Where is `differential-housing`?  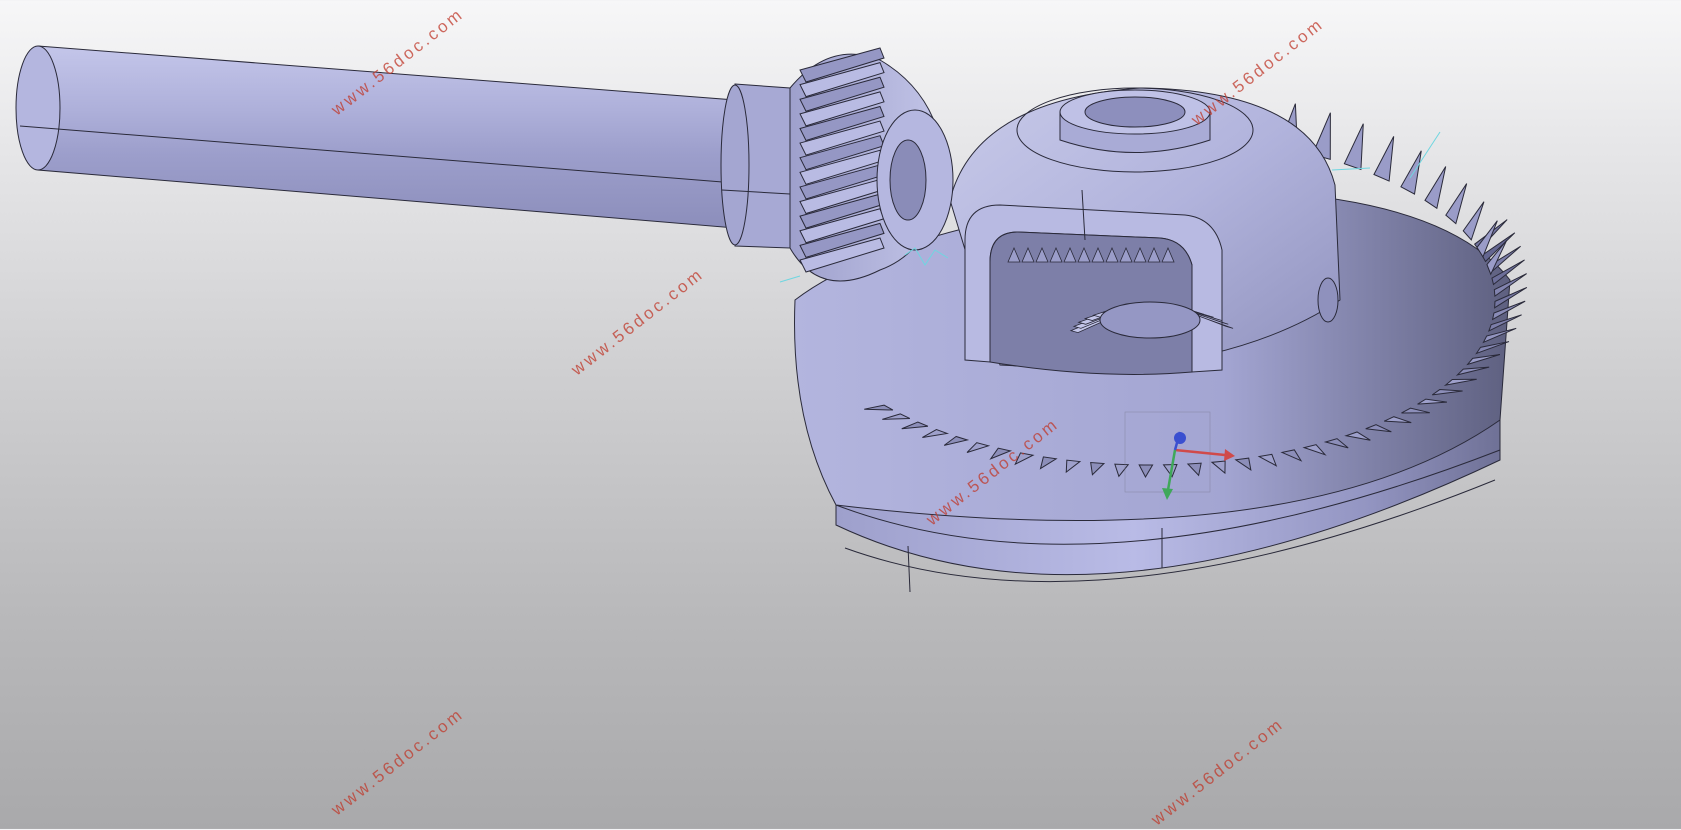 differential-housing is located at coordinates (1145, 231).